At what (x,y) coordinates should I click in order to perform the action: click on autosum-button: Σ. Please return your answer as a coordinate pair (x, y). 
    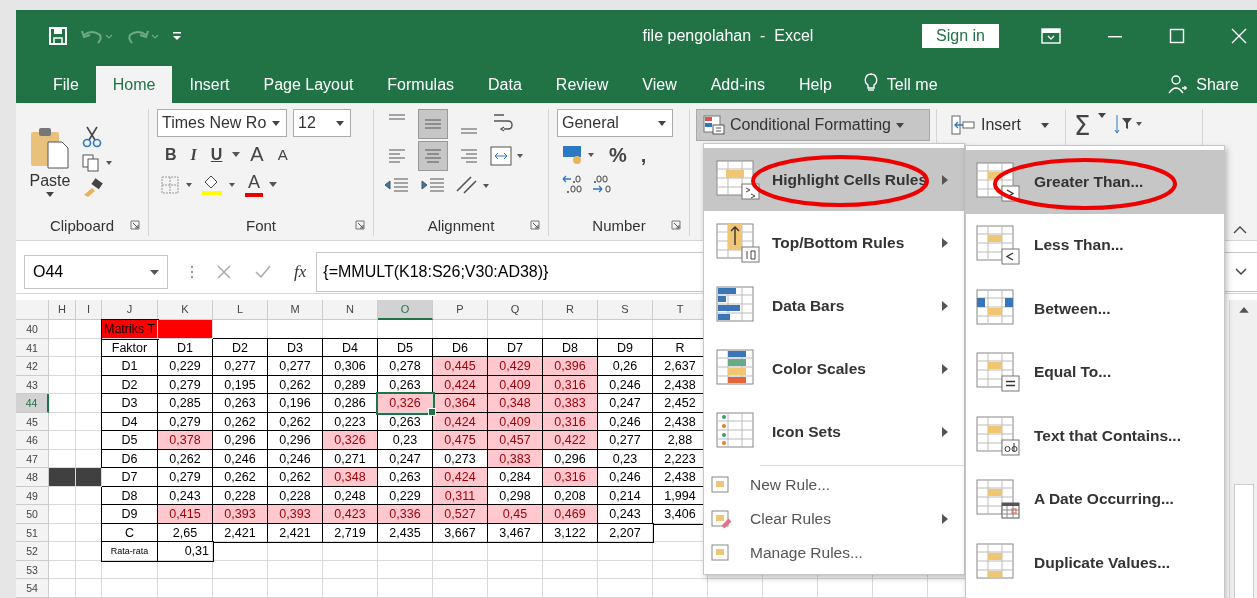
    Looking at the image, I should click on (1082, 126).